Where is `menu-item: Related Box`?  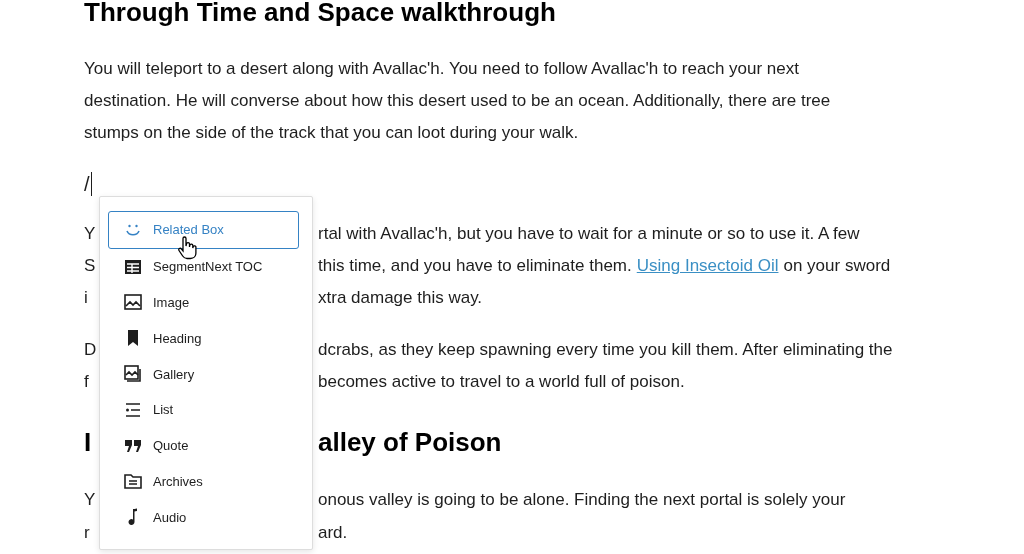
menu-item: Related Box is located at coordinates (203, 230).